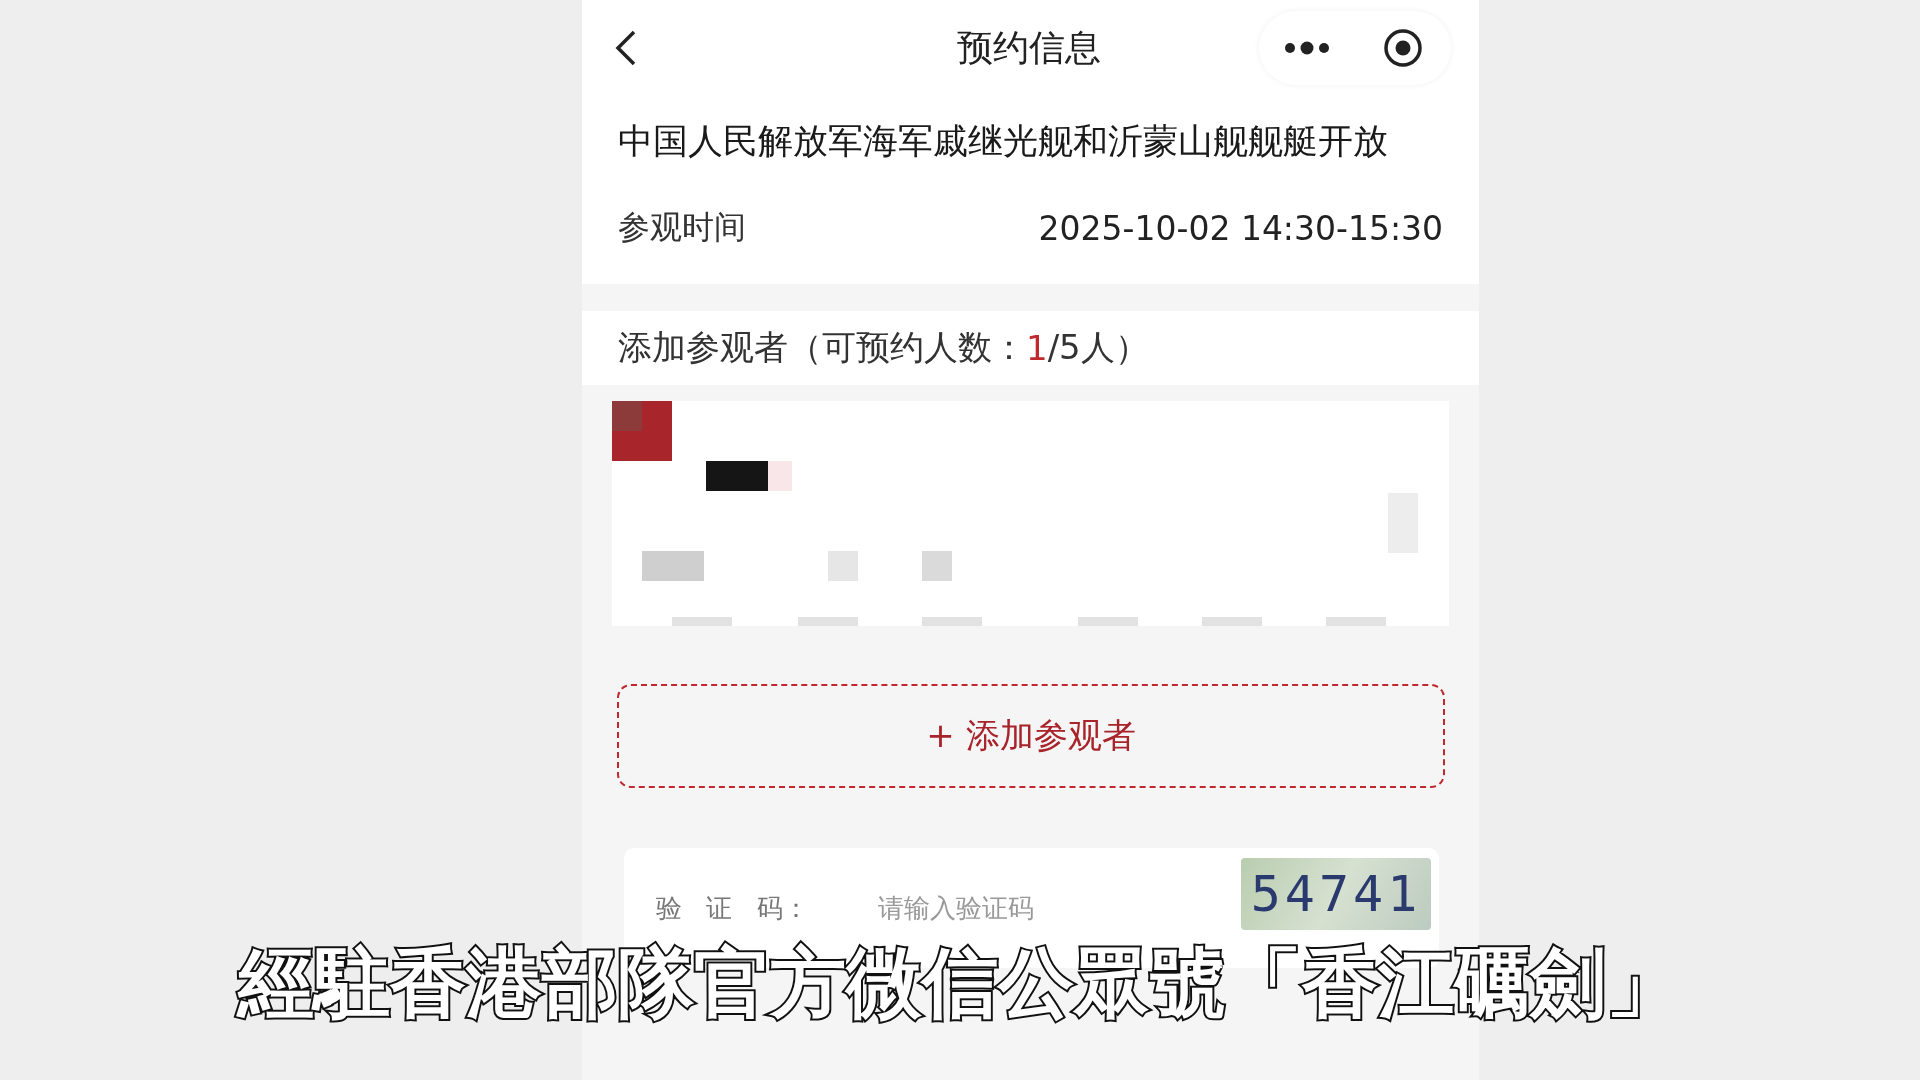 This screenshot has width=1920, height=1080. What do you see at coordinates (1240, 228) in the screenshot?
I see `visit-time-value: 2025-10-02 14:30-15:30` at bounding box center [1240, 228].